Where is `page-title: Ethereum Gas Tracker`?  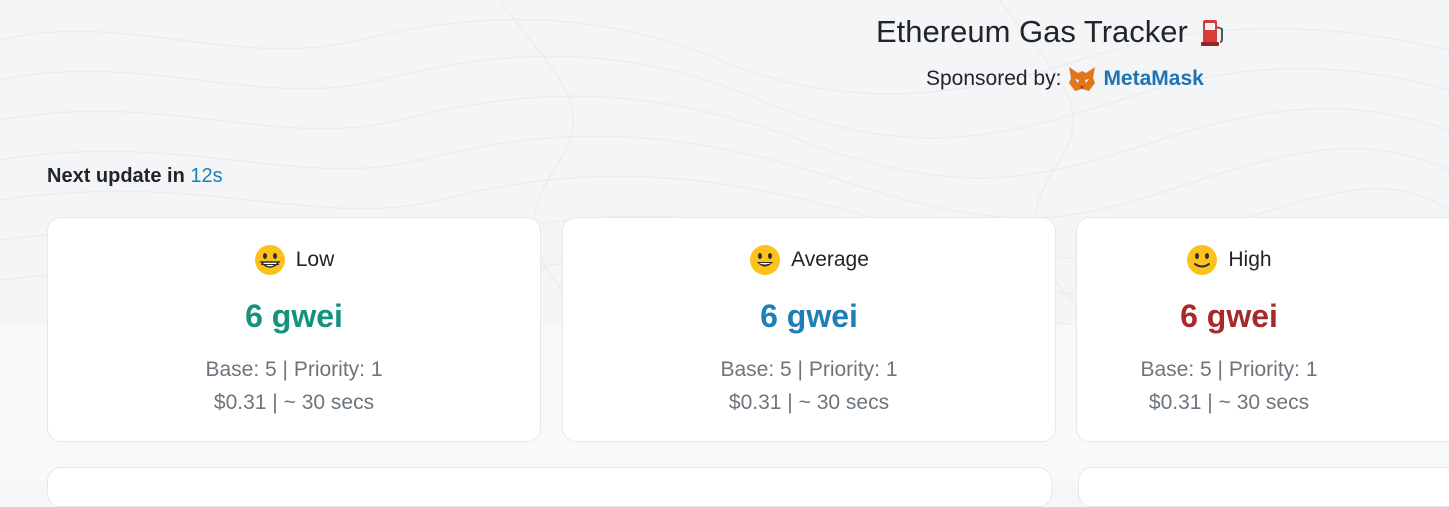 page-title: Ethereum Gas Tracker is located at coordinates (1051, 32).